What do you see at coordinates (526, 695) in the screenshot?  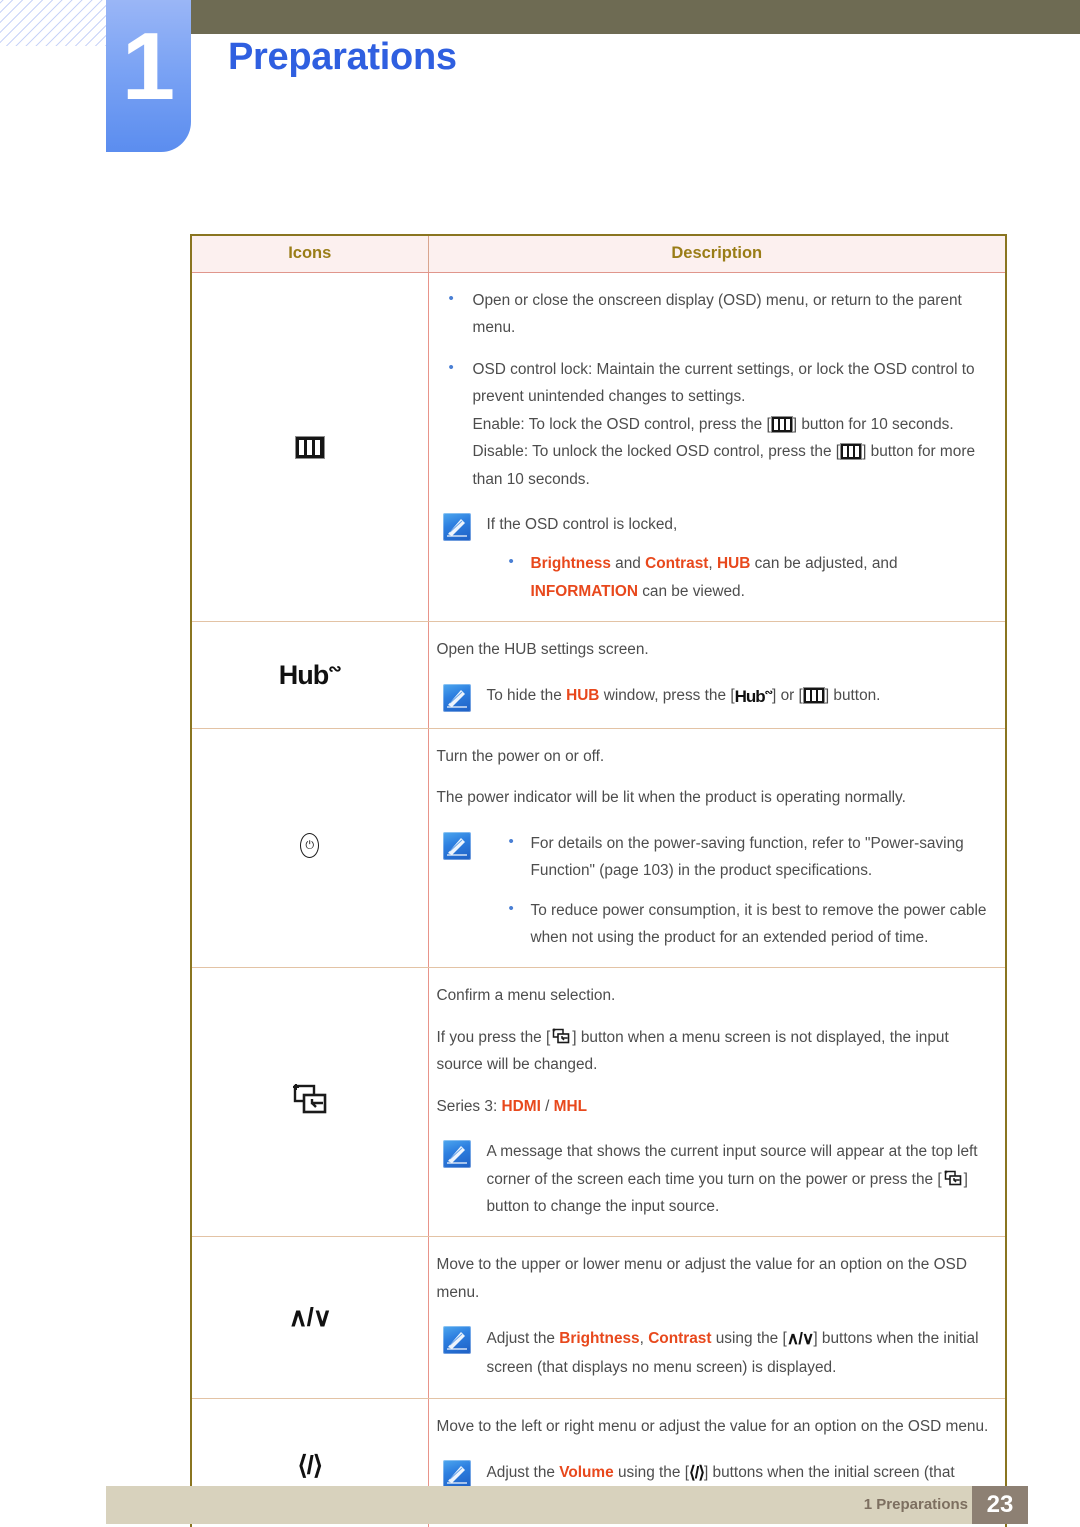 I see `note-pre: To hide the` at bounding box center [526, 695].